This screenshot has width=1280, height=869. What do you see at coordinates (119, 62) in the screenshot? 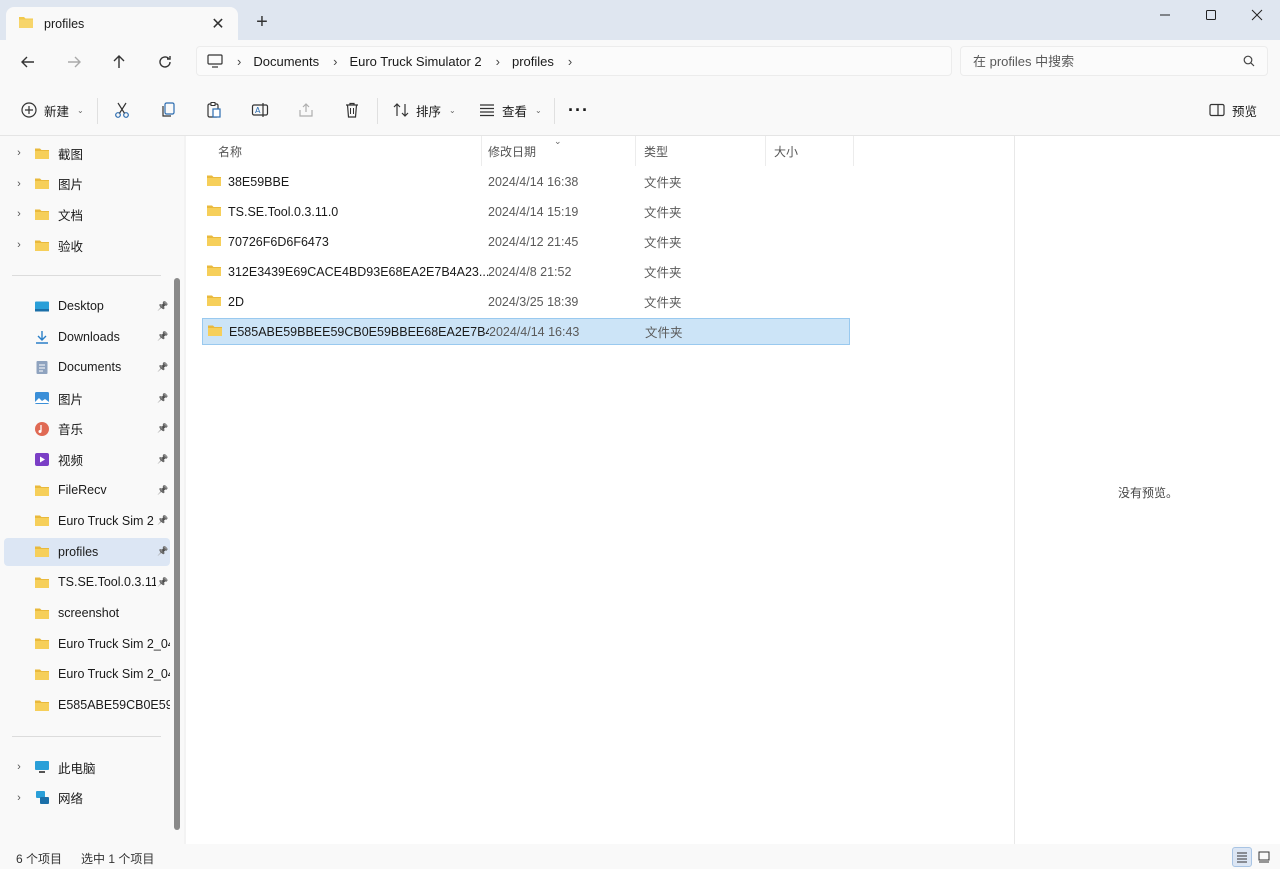
I see `up-button` at bounding box center [119, 62].